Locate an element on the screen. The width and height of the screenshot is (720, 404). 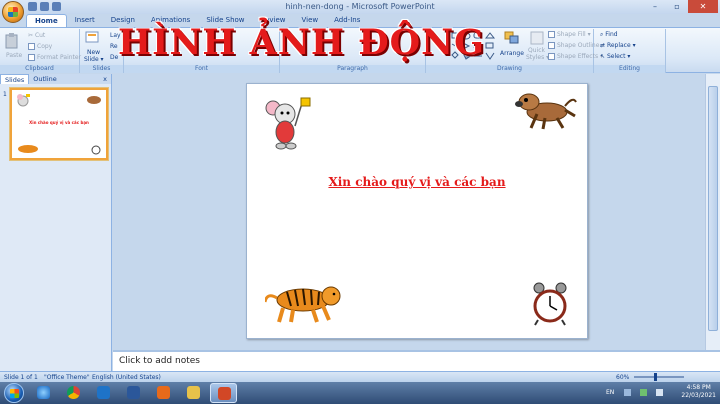
taskbar-media is located at coordinates (163, 393).